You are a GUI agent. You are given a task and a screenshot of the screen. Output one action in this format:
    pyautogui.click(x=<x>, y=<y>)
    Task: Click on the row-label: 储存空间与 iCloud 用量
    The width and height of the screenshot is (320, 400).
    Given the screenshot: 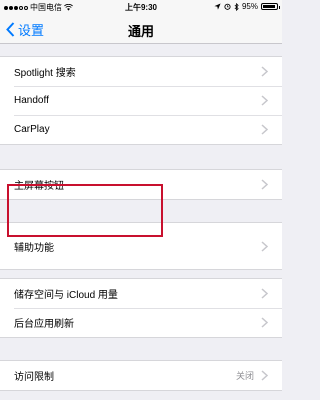 What is the action you would take?
    pyautogui.click(x=66, y=295)
    